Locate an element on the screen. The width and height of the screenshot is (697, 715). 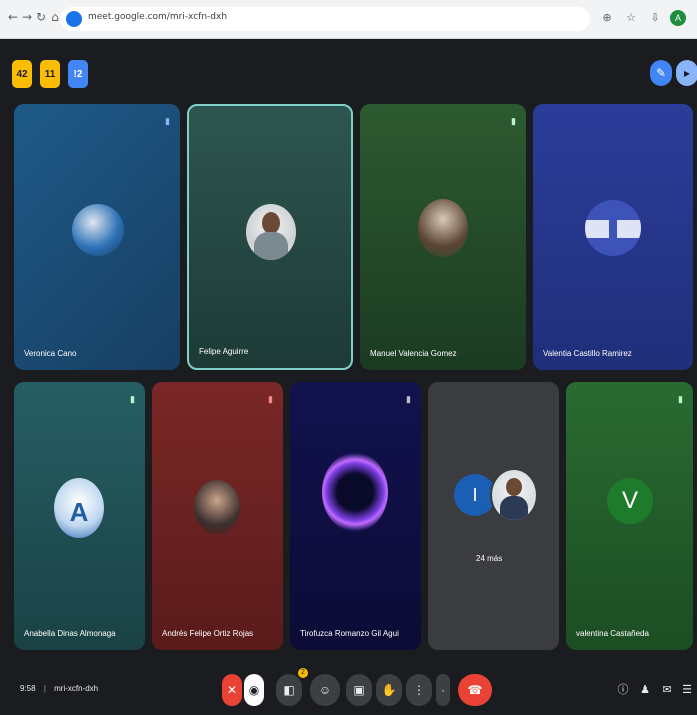
meeting-info: 9:58 | mri-xcfn-dxh is located at coordinates (59, 688).